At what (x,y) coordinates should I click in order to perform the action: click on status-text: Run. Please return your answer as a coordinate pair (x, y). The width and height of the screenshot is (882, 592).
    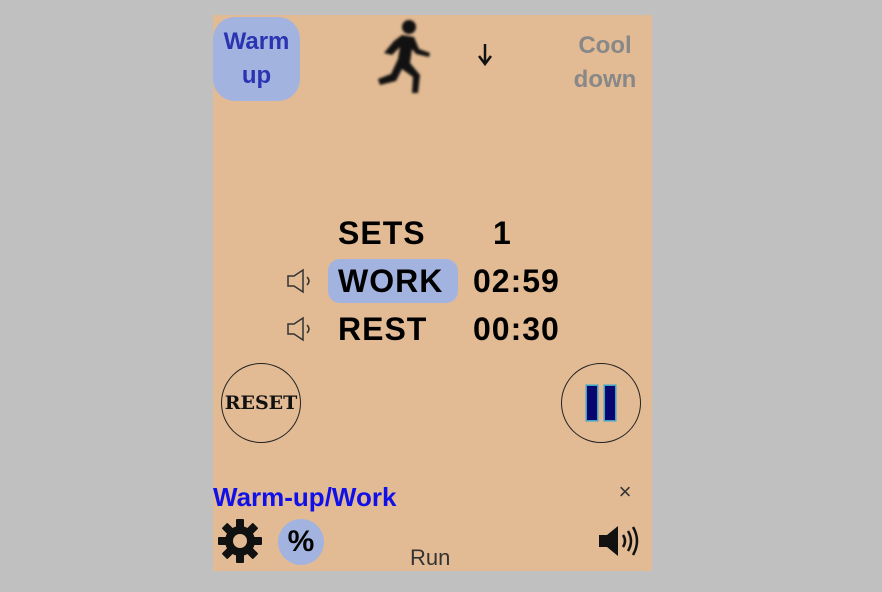
    Looking at the image, I should click on (430, 557).